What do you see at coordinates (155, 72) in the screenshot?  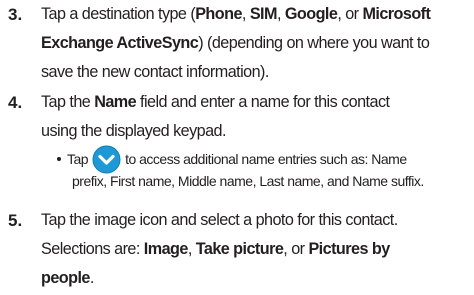 I see `text-run: save the new contact information).` at bounding box center [155, 72].